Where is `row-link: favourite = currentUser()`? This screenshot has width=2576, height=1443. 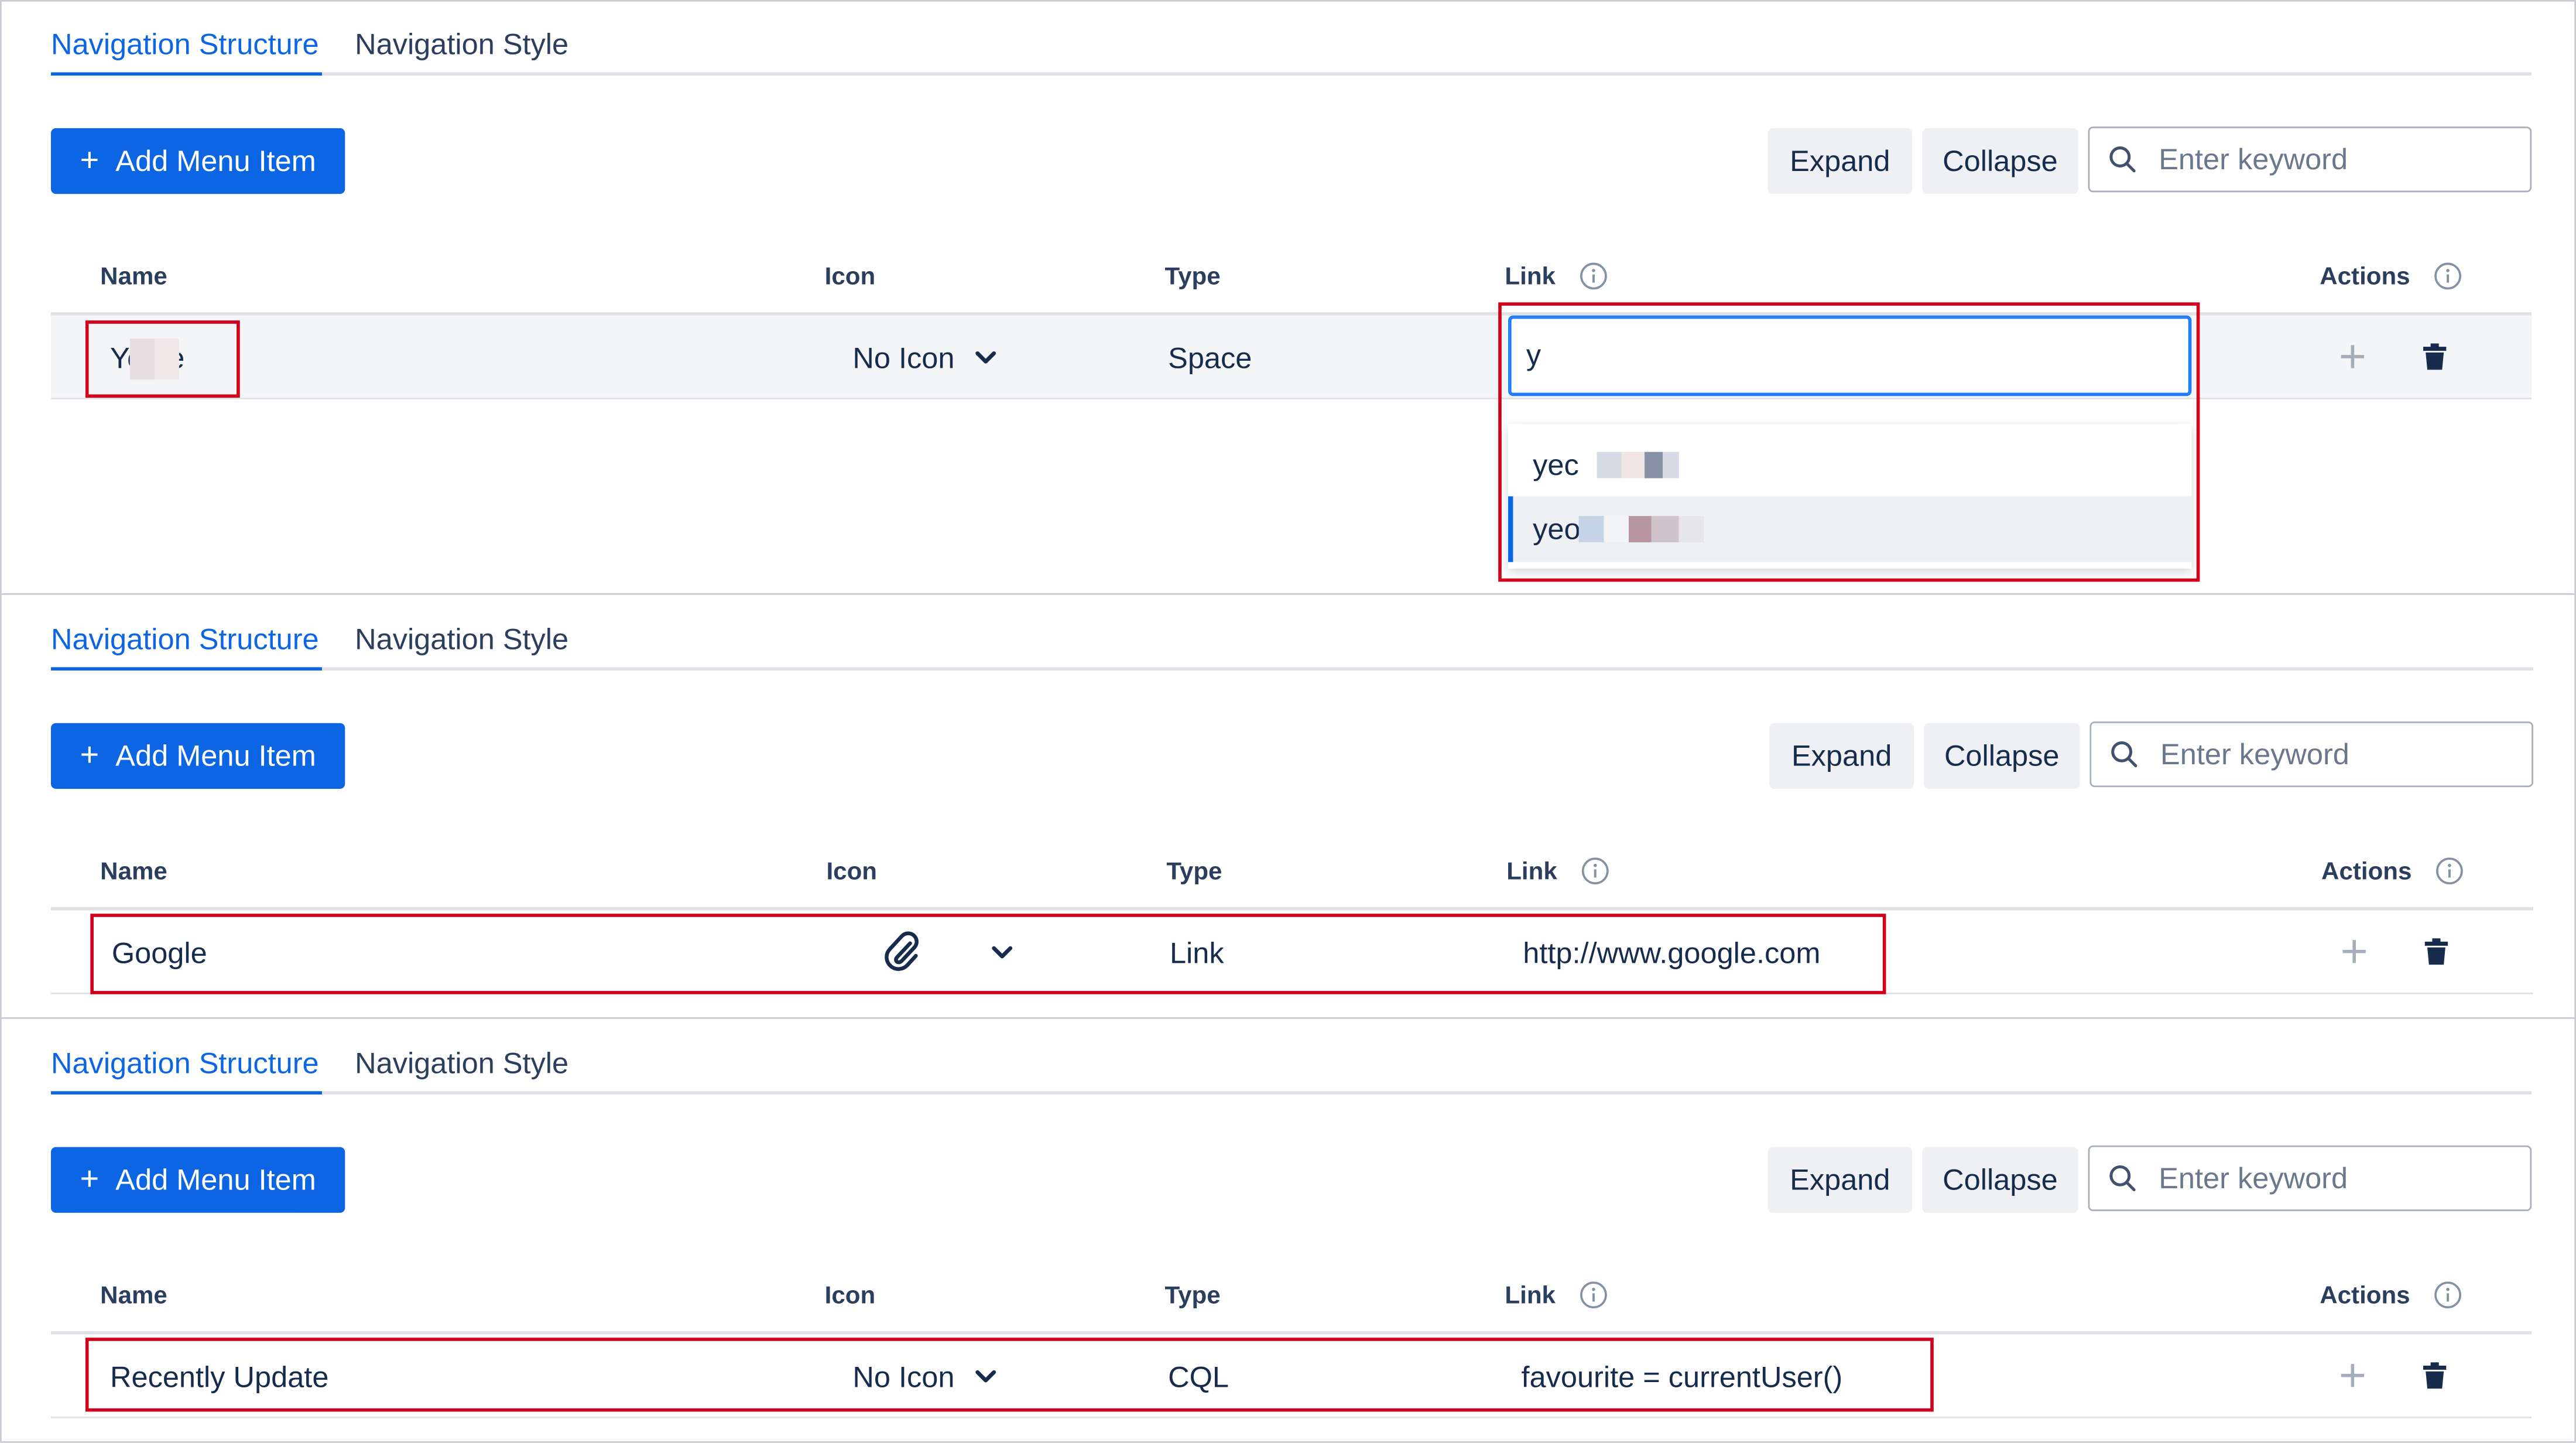
row-link: favourite = currentUser() is located at coordinates (1681, 1377).